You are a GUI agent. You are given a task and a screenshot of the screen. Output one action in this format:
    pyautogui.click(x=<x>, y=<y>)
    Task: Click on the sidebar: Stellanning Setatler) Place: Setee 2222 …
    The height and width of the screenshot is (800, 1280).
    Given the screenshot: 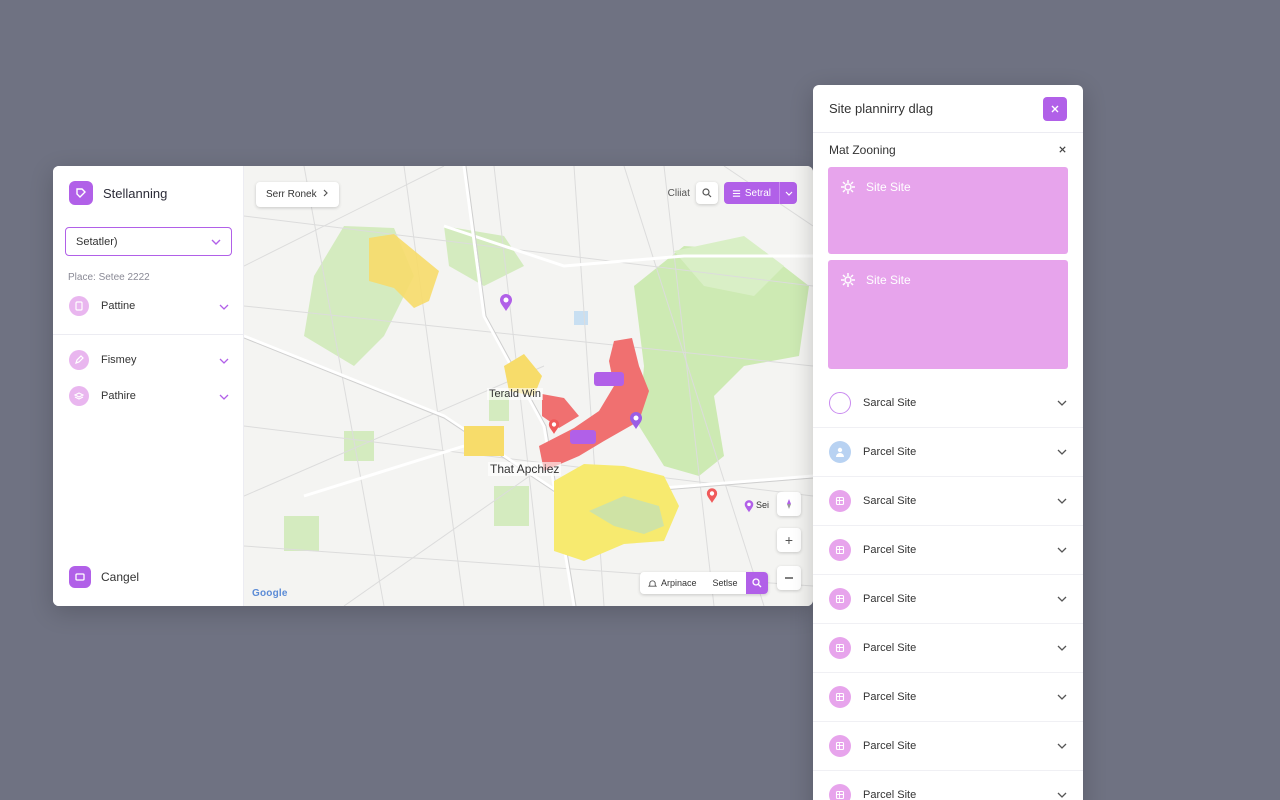 What is the action you would take?
    pyautogui.click(x=148, y=386)
    